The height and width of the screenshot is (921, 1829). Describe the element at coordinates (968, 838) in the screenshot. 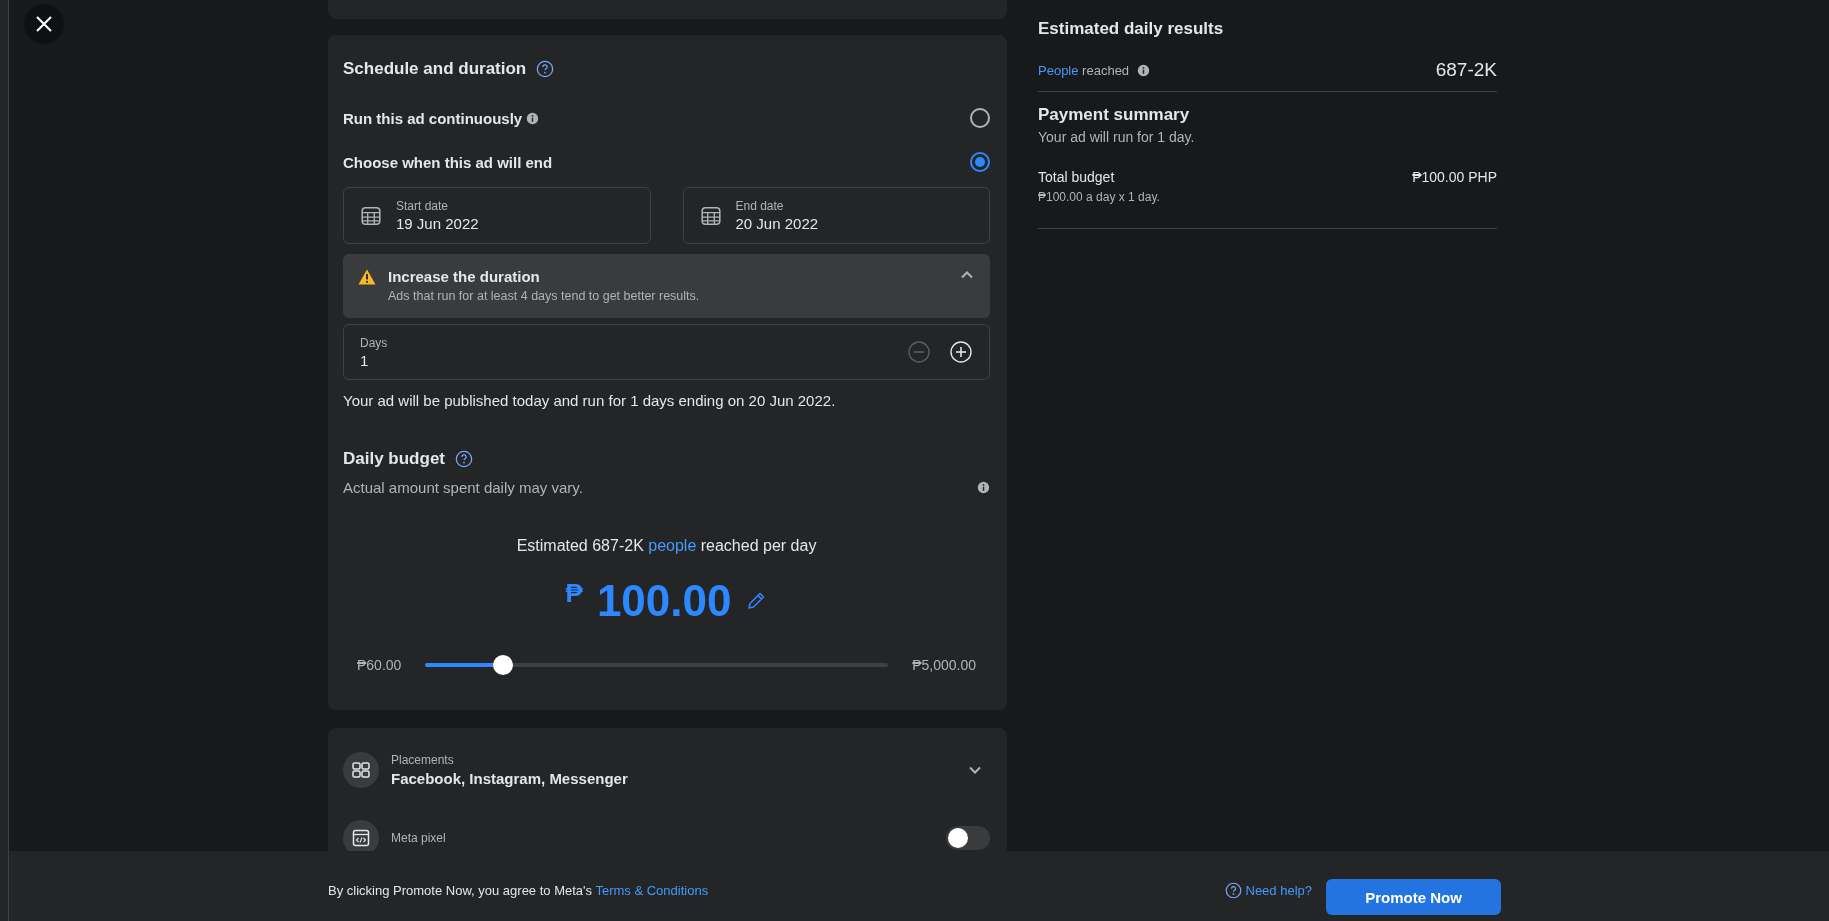

I see `toggle-switch` at that location.